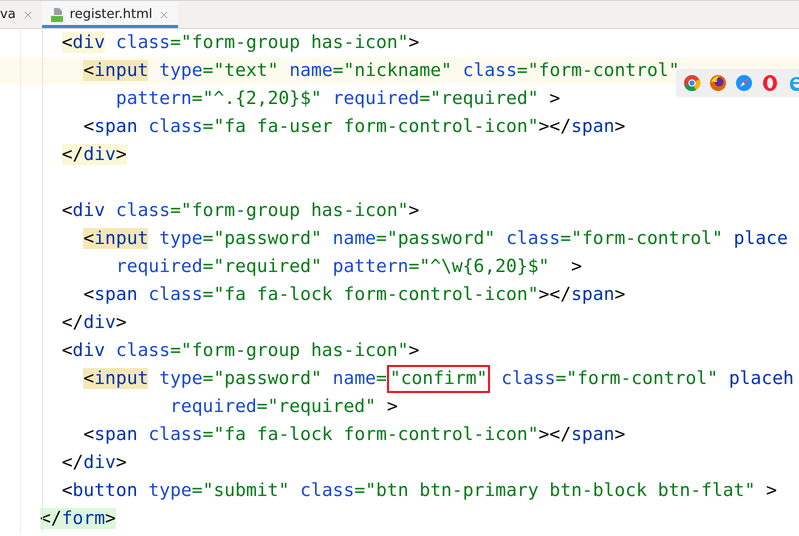 Image resolution: width=799 pixels, height=536 pixels. I want to click on editor-tab: register.html, so click(110, 14).